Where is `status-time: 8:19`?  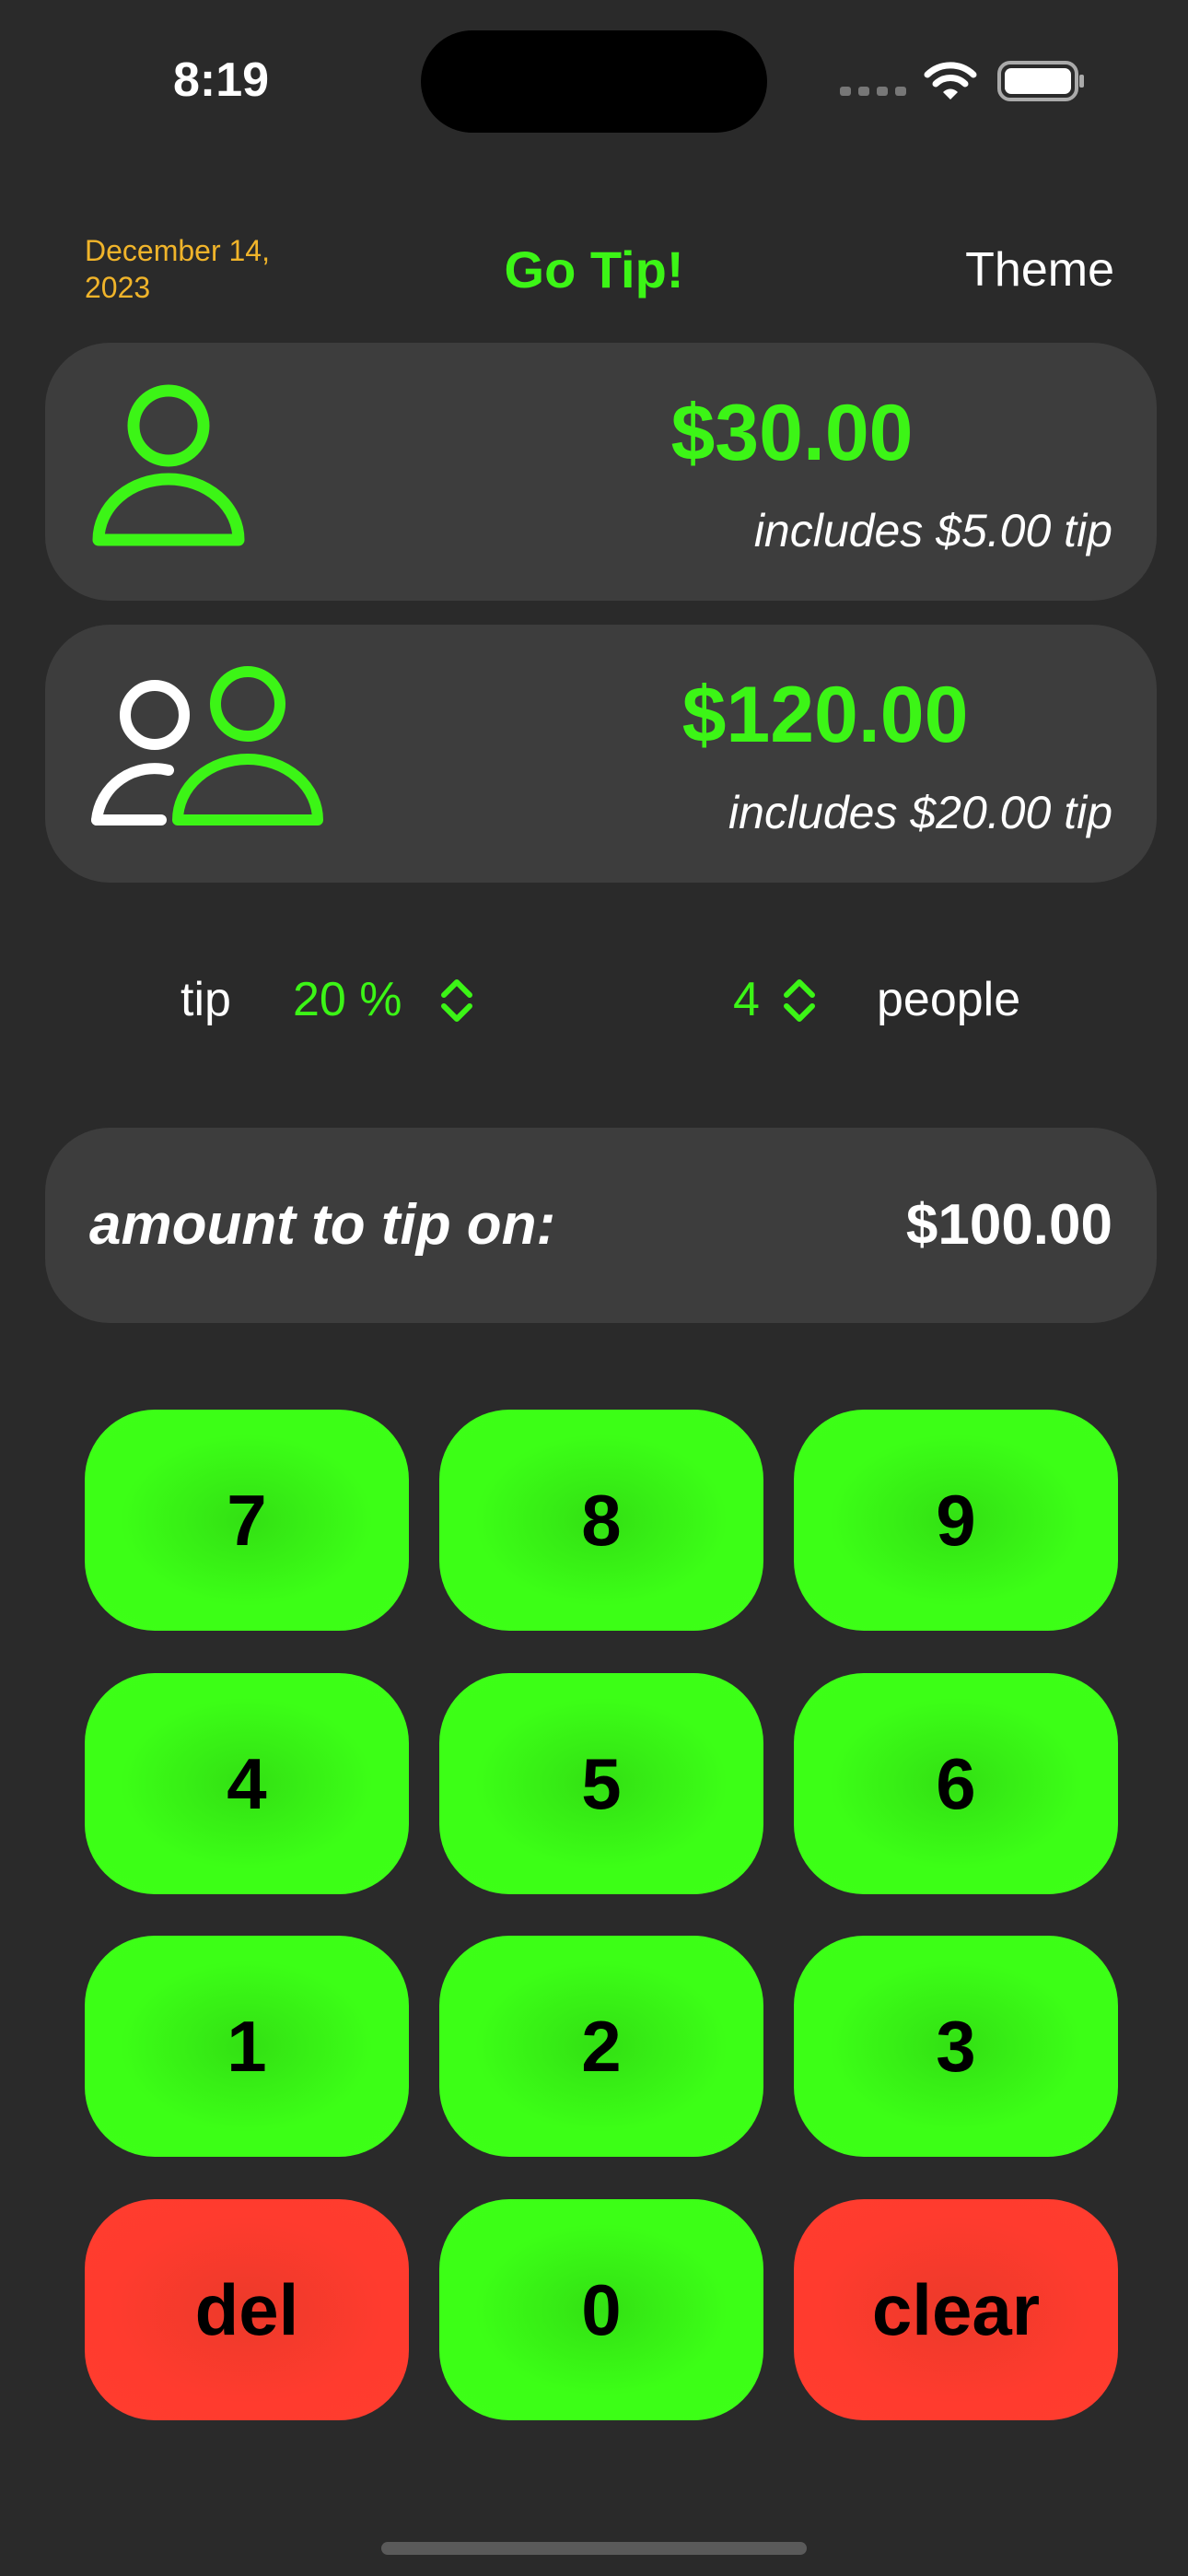
status-time: 8:19 is located at coordinates (221, 80).